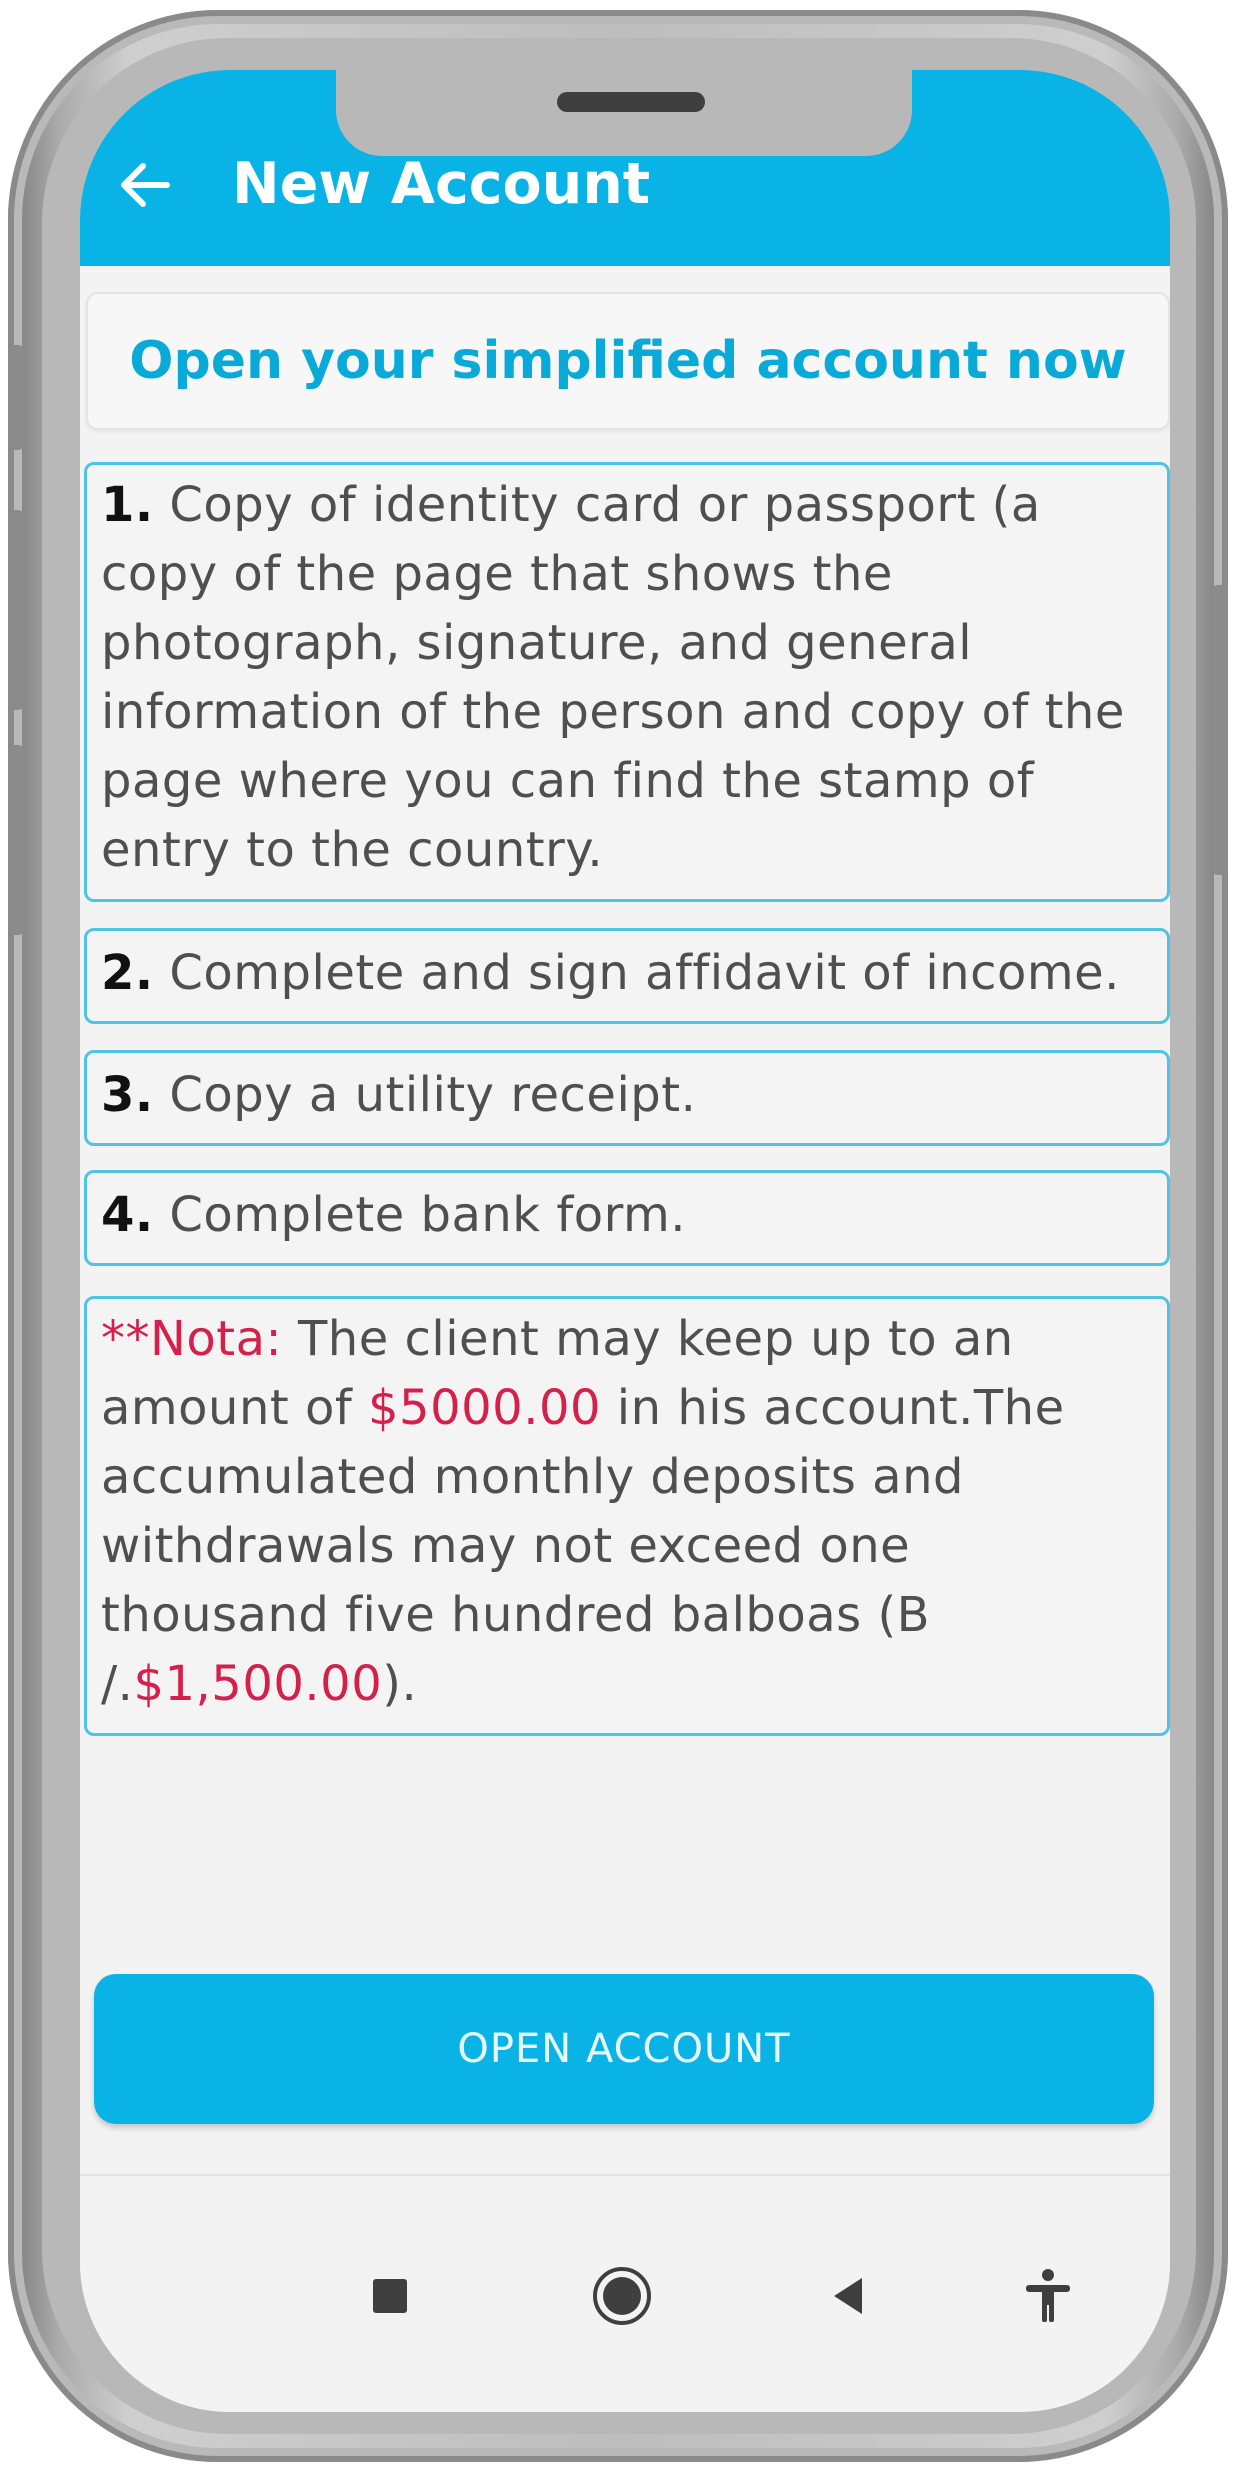 This screenshot has height=2471, width=1235. Describe the element at coordinates (127, 505) in the screenshot. I see `requirement-number: 1.` at that location.